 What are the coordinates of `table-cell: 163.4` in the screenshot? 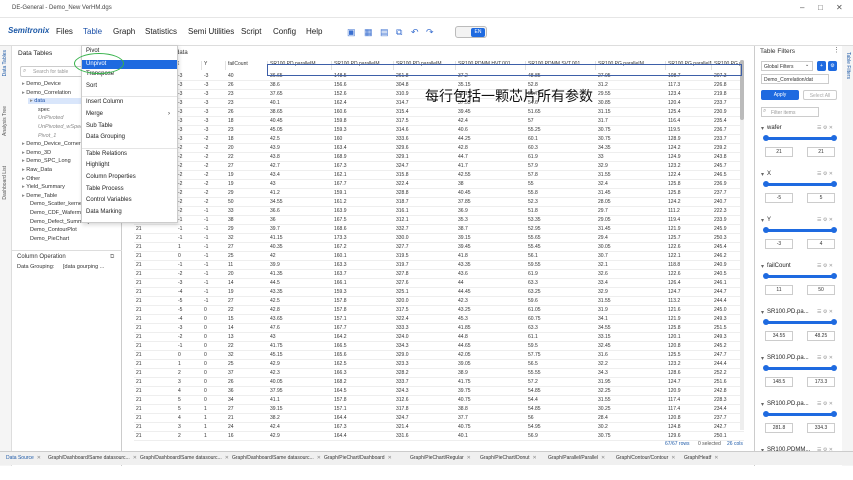 It's located at (363, 148).